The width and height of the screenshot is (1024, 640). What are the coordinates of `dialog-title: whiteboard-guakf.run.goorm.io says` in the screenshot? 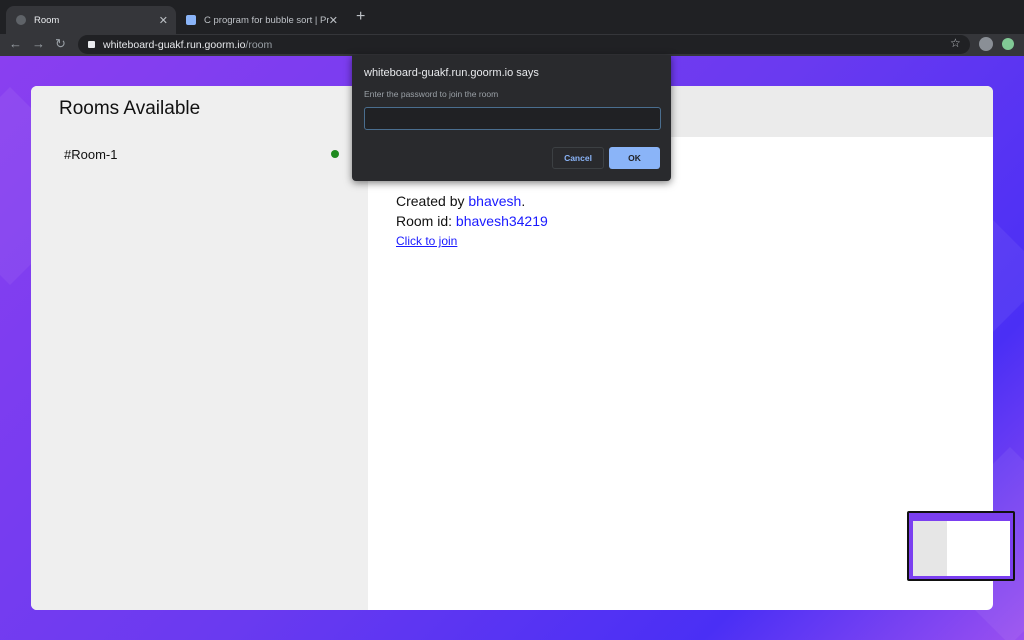 It's located at (451, 73).